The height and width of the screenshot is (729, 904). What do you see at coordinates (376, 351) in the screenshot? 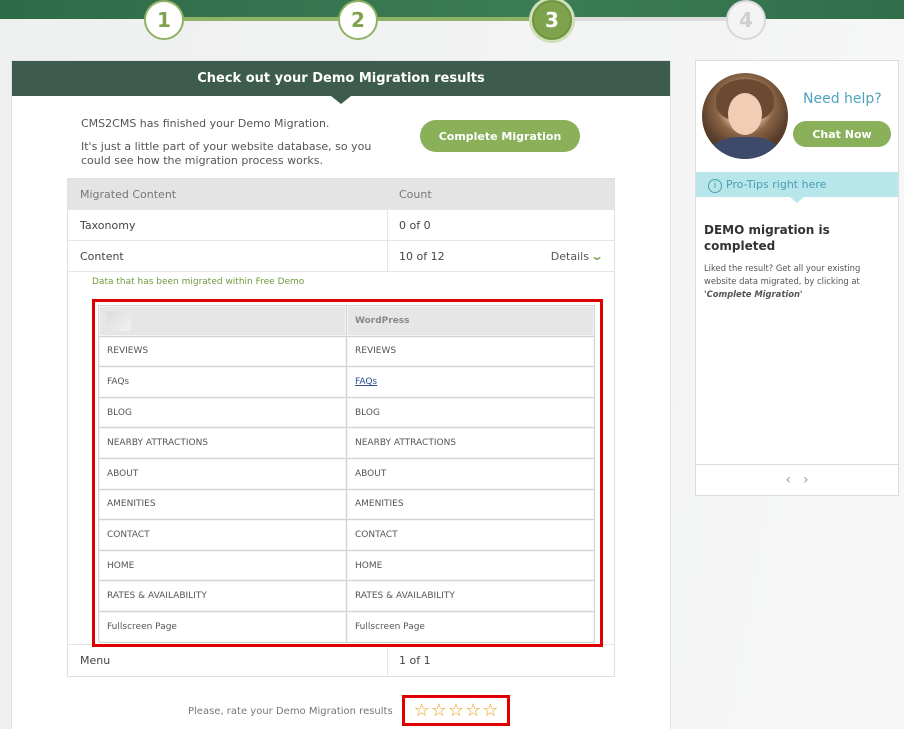
I see `target-item-label: REVIEWS` at bounding box center [376, 351].